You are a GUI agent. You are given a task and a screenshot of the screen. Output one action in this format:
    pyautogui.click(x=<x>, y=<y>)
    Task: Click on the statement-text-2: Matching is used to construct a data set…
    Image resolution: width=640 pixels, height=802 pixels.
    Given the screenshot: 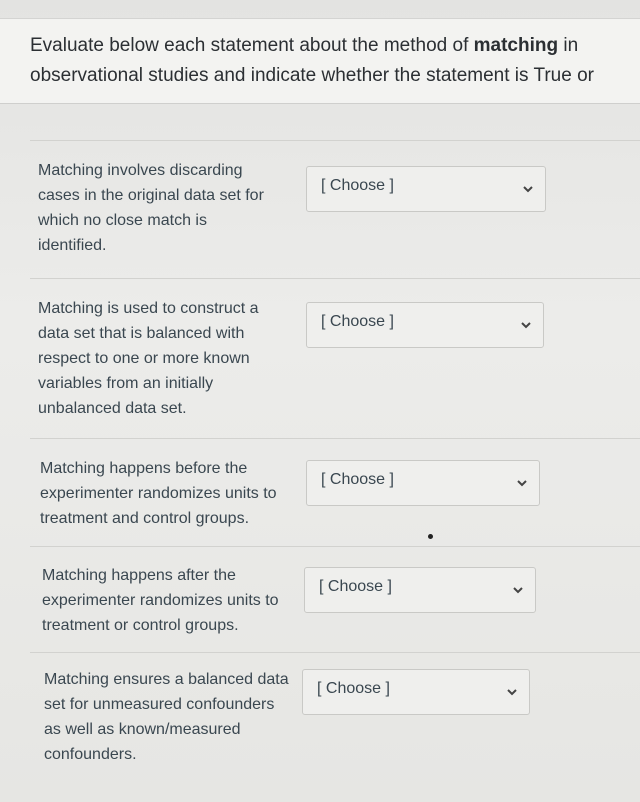 What is the action you would take?
    pyautogui.click(x=148, y=358)
    